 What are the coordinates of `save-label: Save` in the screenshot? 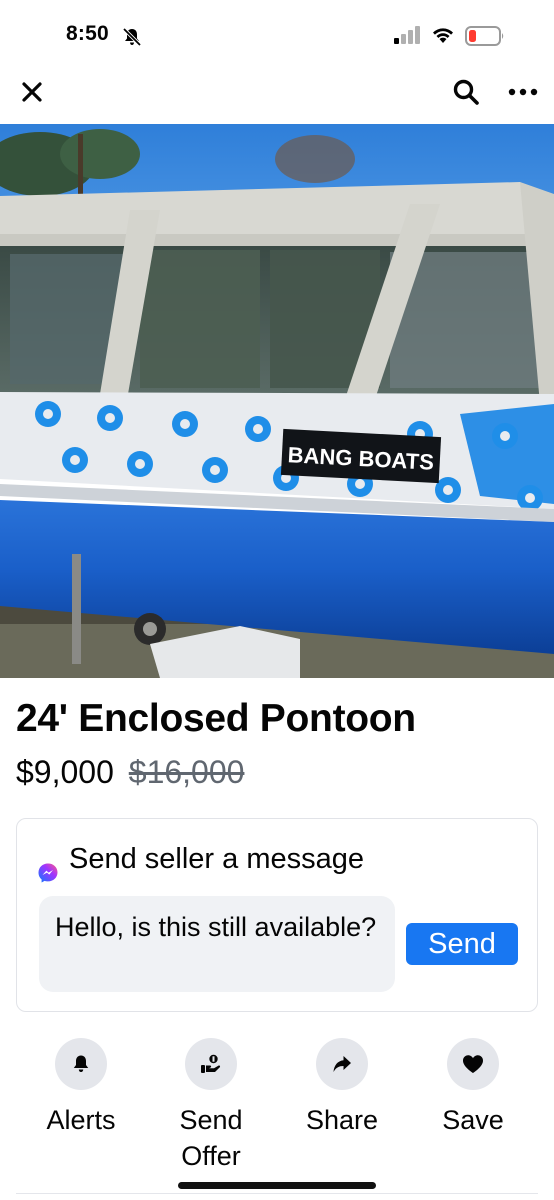 It's located at (473, 1120).